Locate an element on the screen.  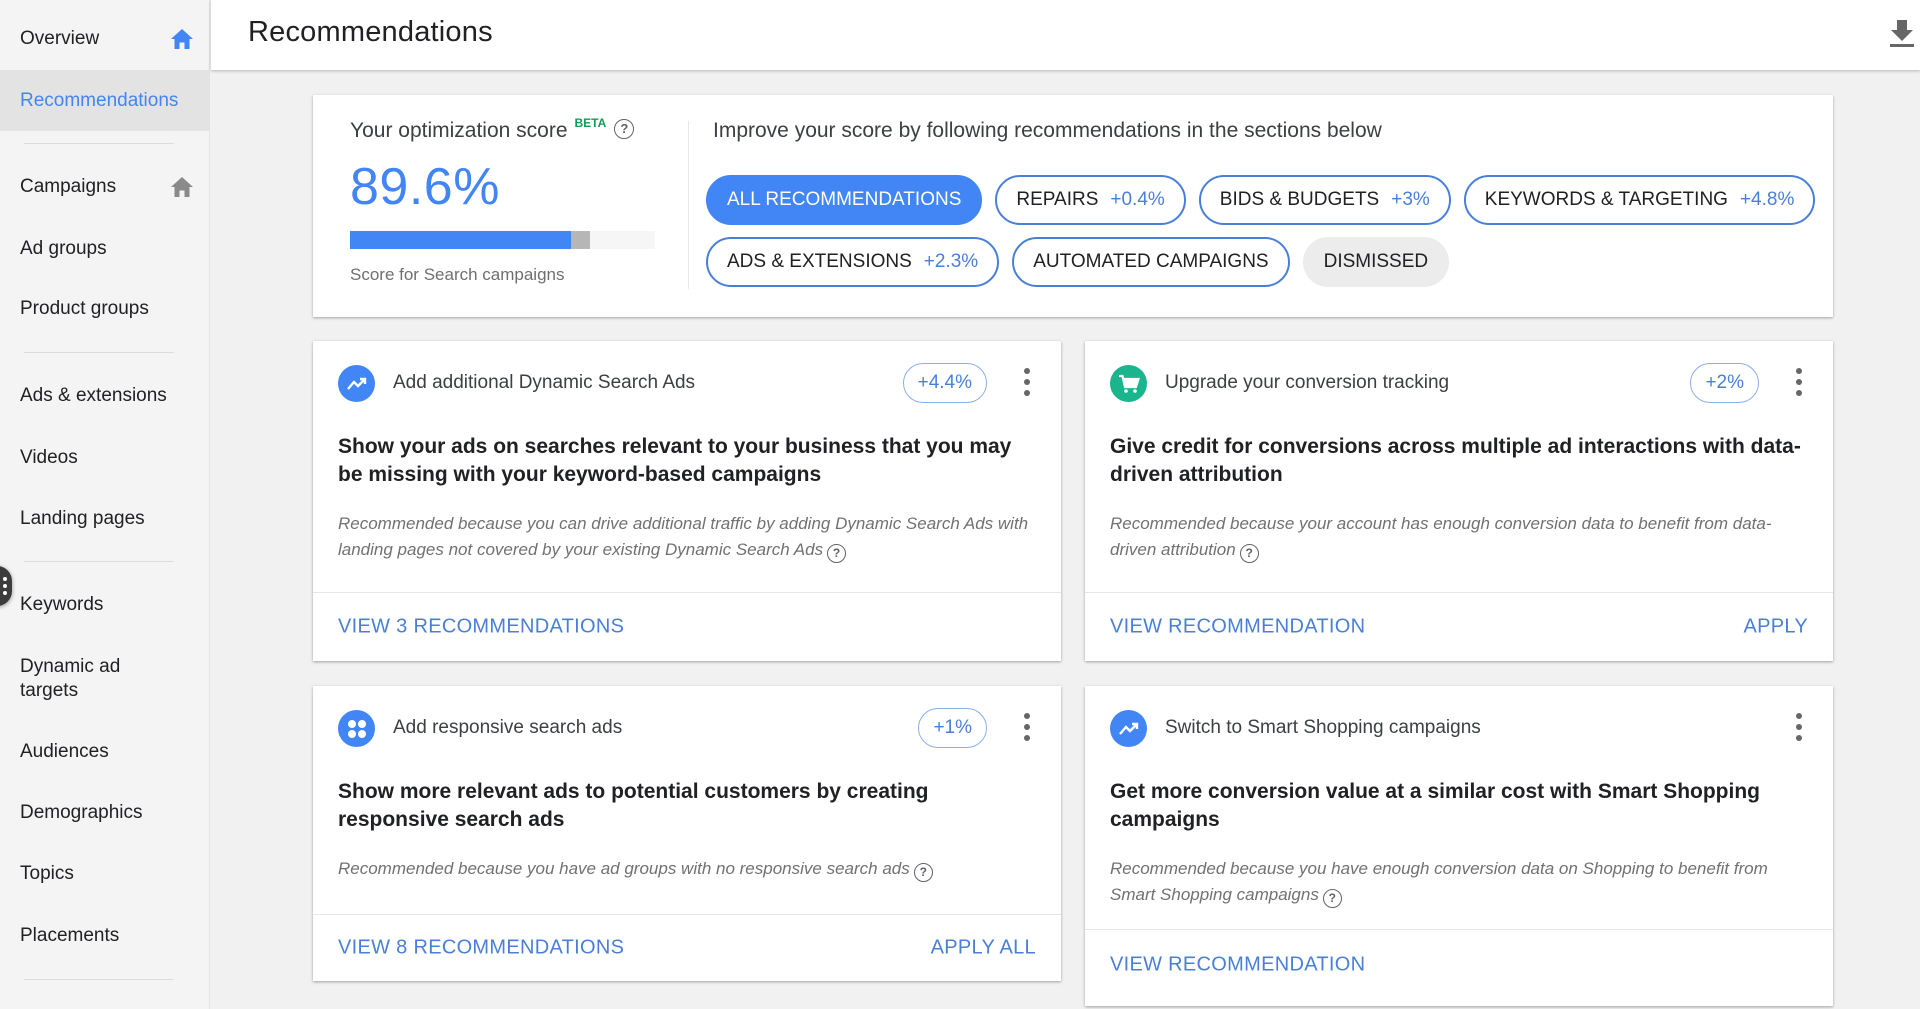
filter-chip-all-recommendations: ALL RECOMMENDATIONS is located at coordinates (844, 200).